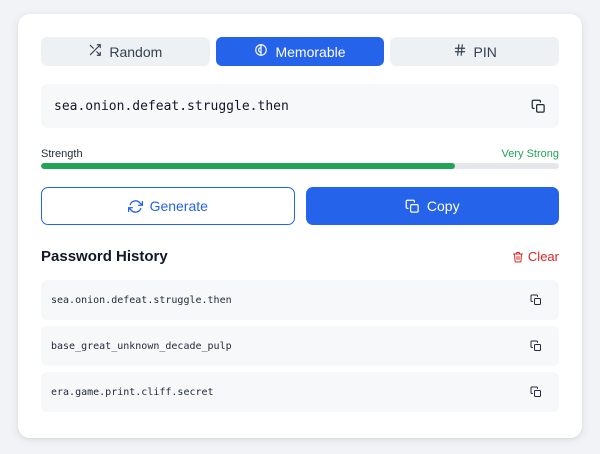 The height and width of the screenshot is (454, 600). Describe the element at coordinates (132, 392) in the screenshot. I see `history-password-text: era.game.print.cliff.secret` at that location.